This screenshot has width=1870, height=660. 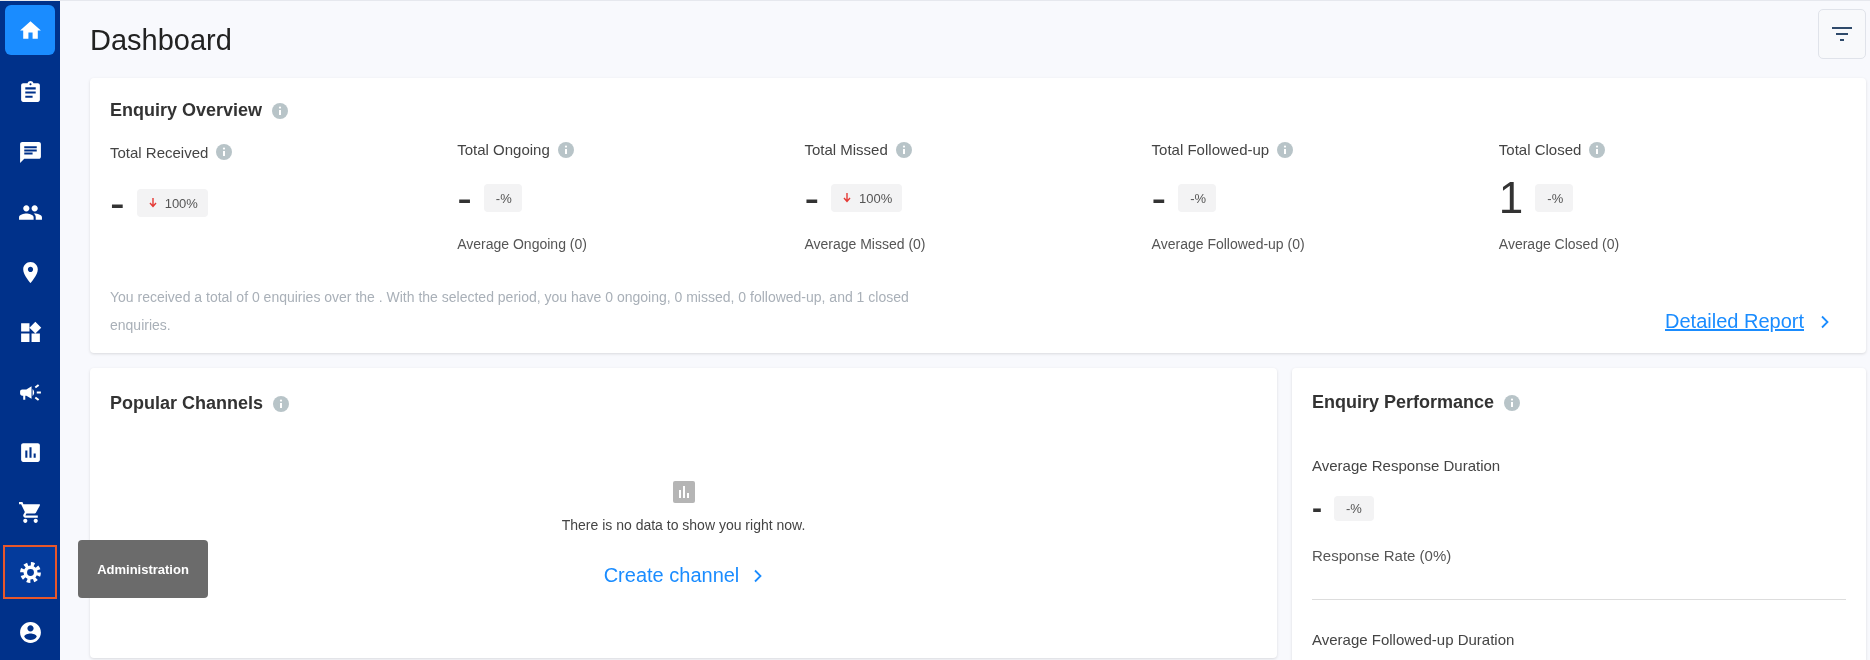 What do you see at coordinates (30, 632) in the screenshot?
I see `user-icon` at bounding box center [30, 632].